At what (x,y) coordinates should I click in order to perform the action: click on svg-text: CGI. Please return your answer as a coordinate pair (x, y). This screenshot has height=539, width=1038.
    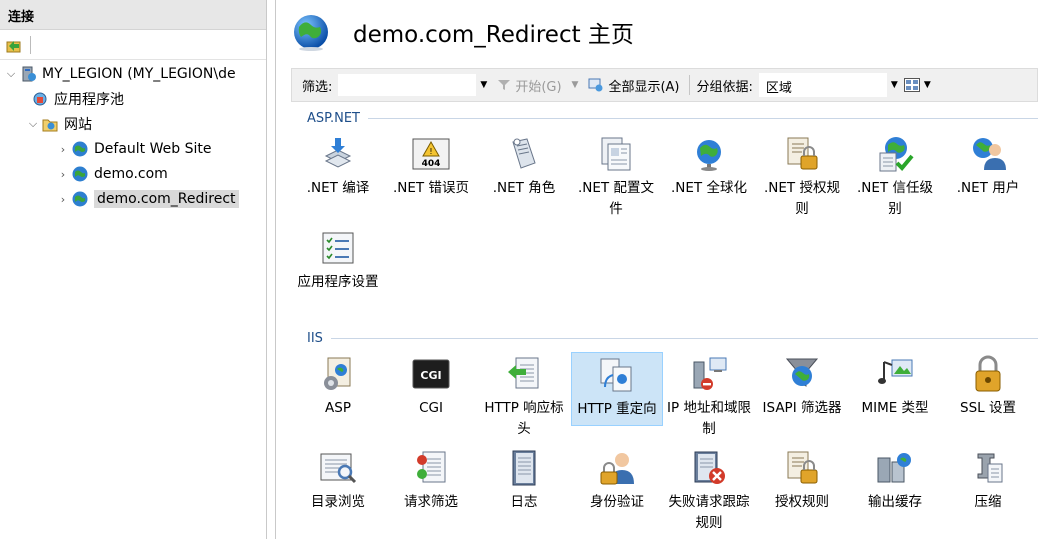
    Looking at the image, I should click on (430, 375).